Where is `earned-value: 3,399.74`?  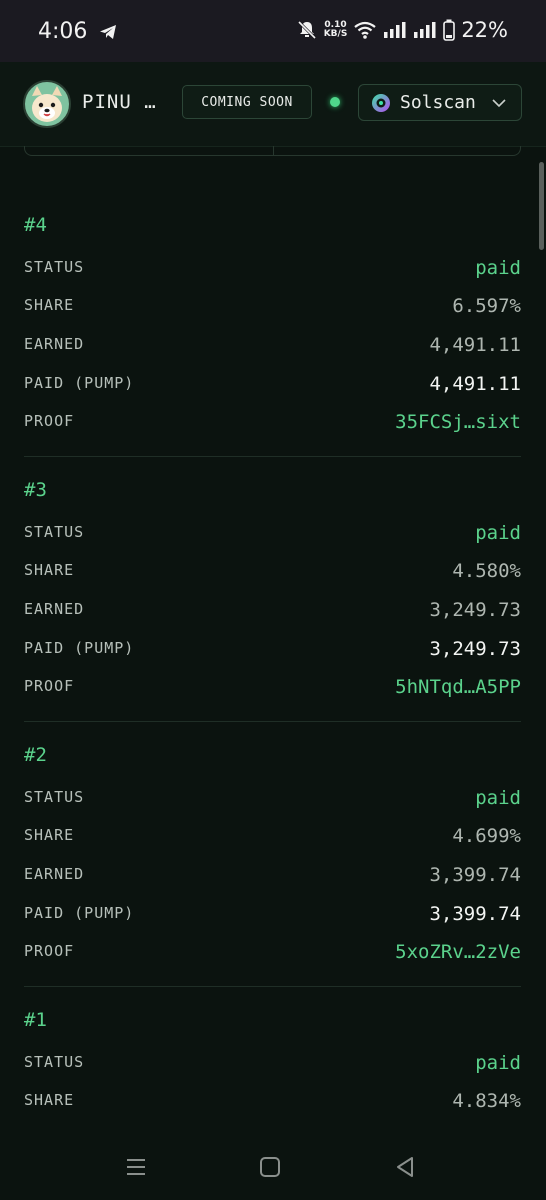 earned-value: 3,399.74 is located at coordinates (475, 875).